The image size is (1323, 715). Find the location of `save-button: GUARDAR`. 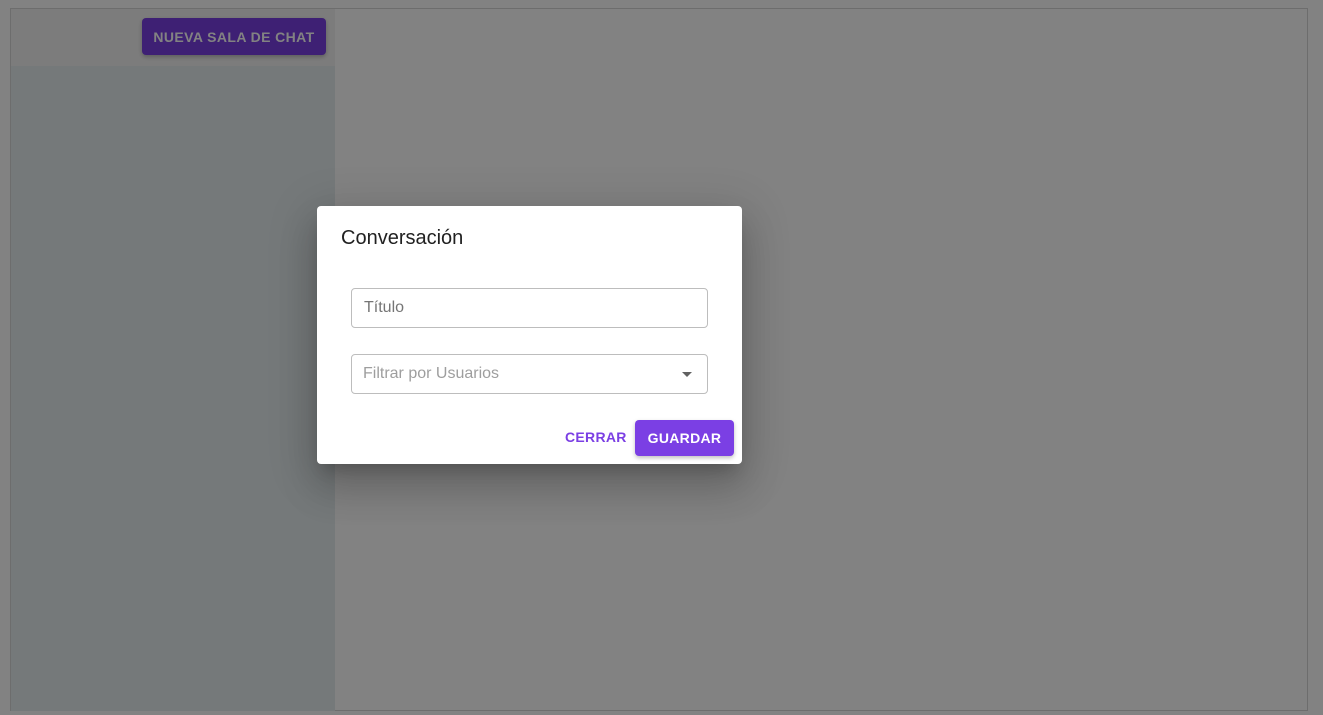

save-button: GUARDAR is located at coordinates (684, 438).